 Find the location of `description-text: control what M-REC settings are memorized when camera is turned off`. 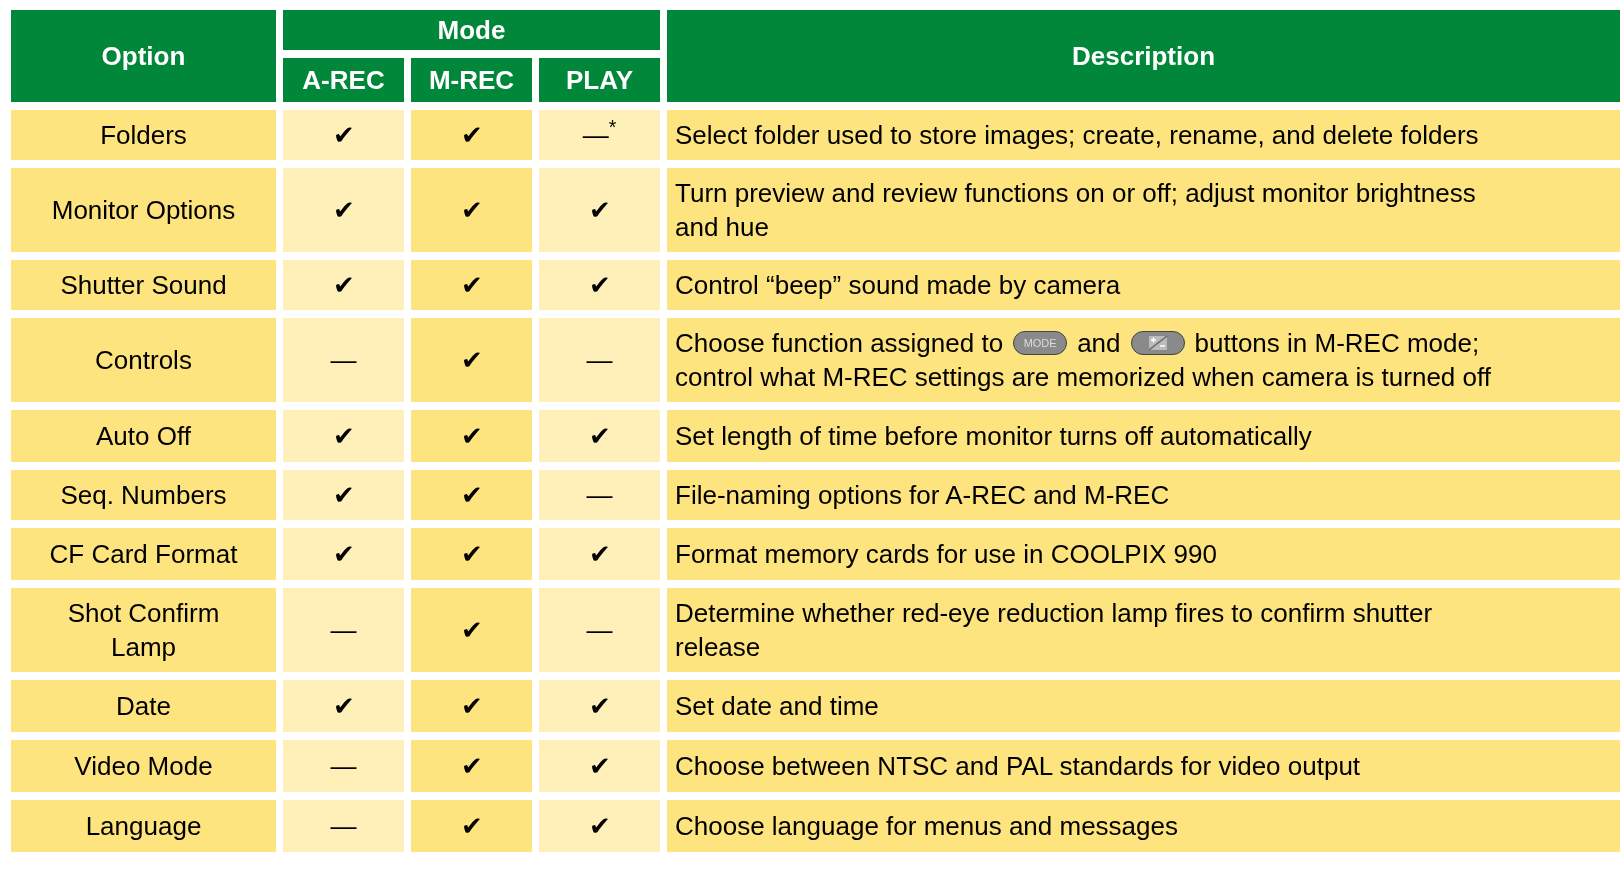

description-text: control what M-REC settings are memorized when camera is turned off is located at coordinates (1083, 377).